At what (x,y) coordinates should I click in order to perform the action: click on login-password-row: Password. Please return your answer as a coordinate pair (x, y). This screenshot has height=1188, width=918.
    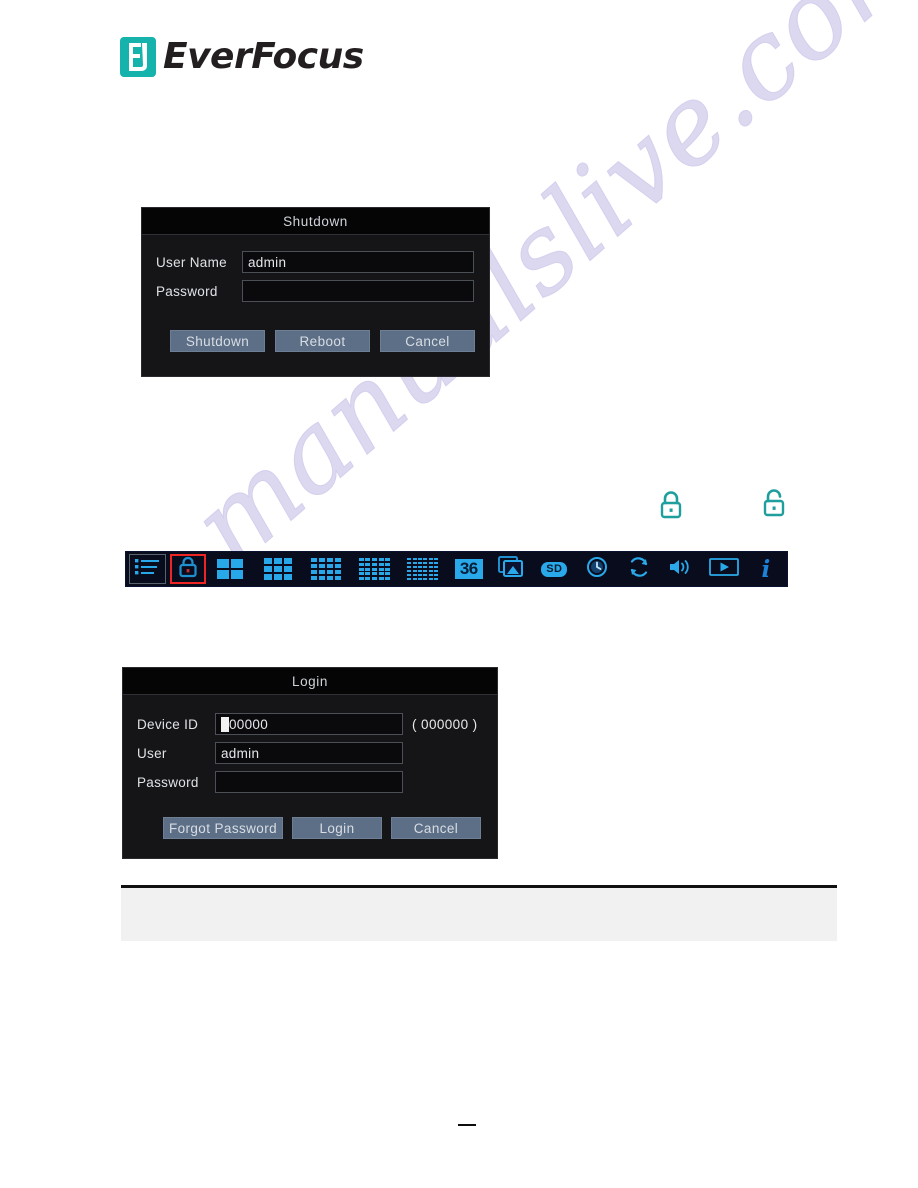
    Looking at the image, I should click on (309, 782).